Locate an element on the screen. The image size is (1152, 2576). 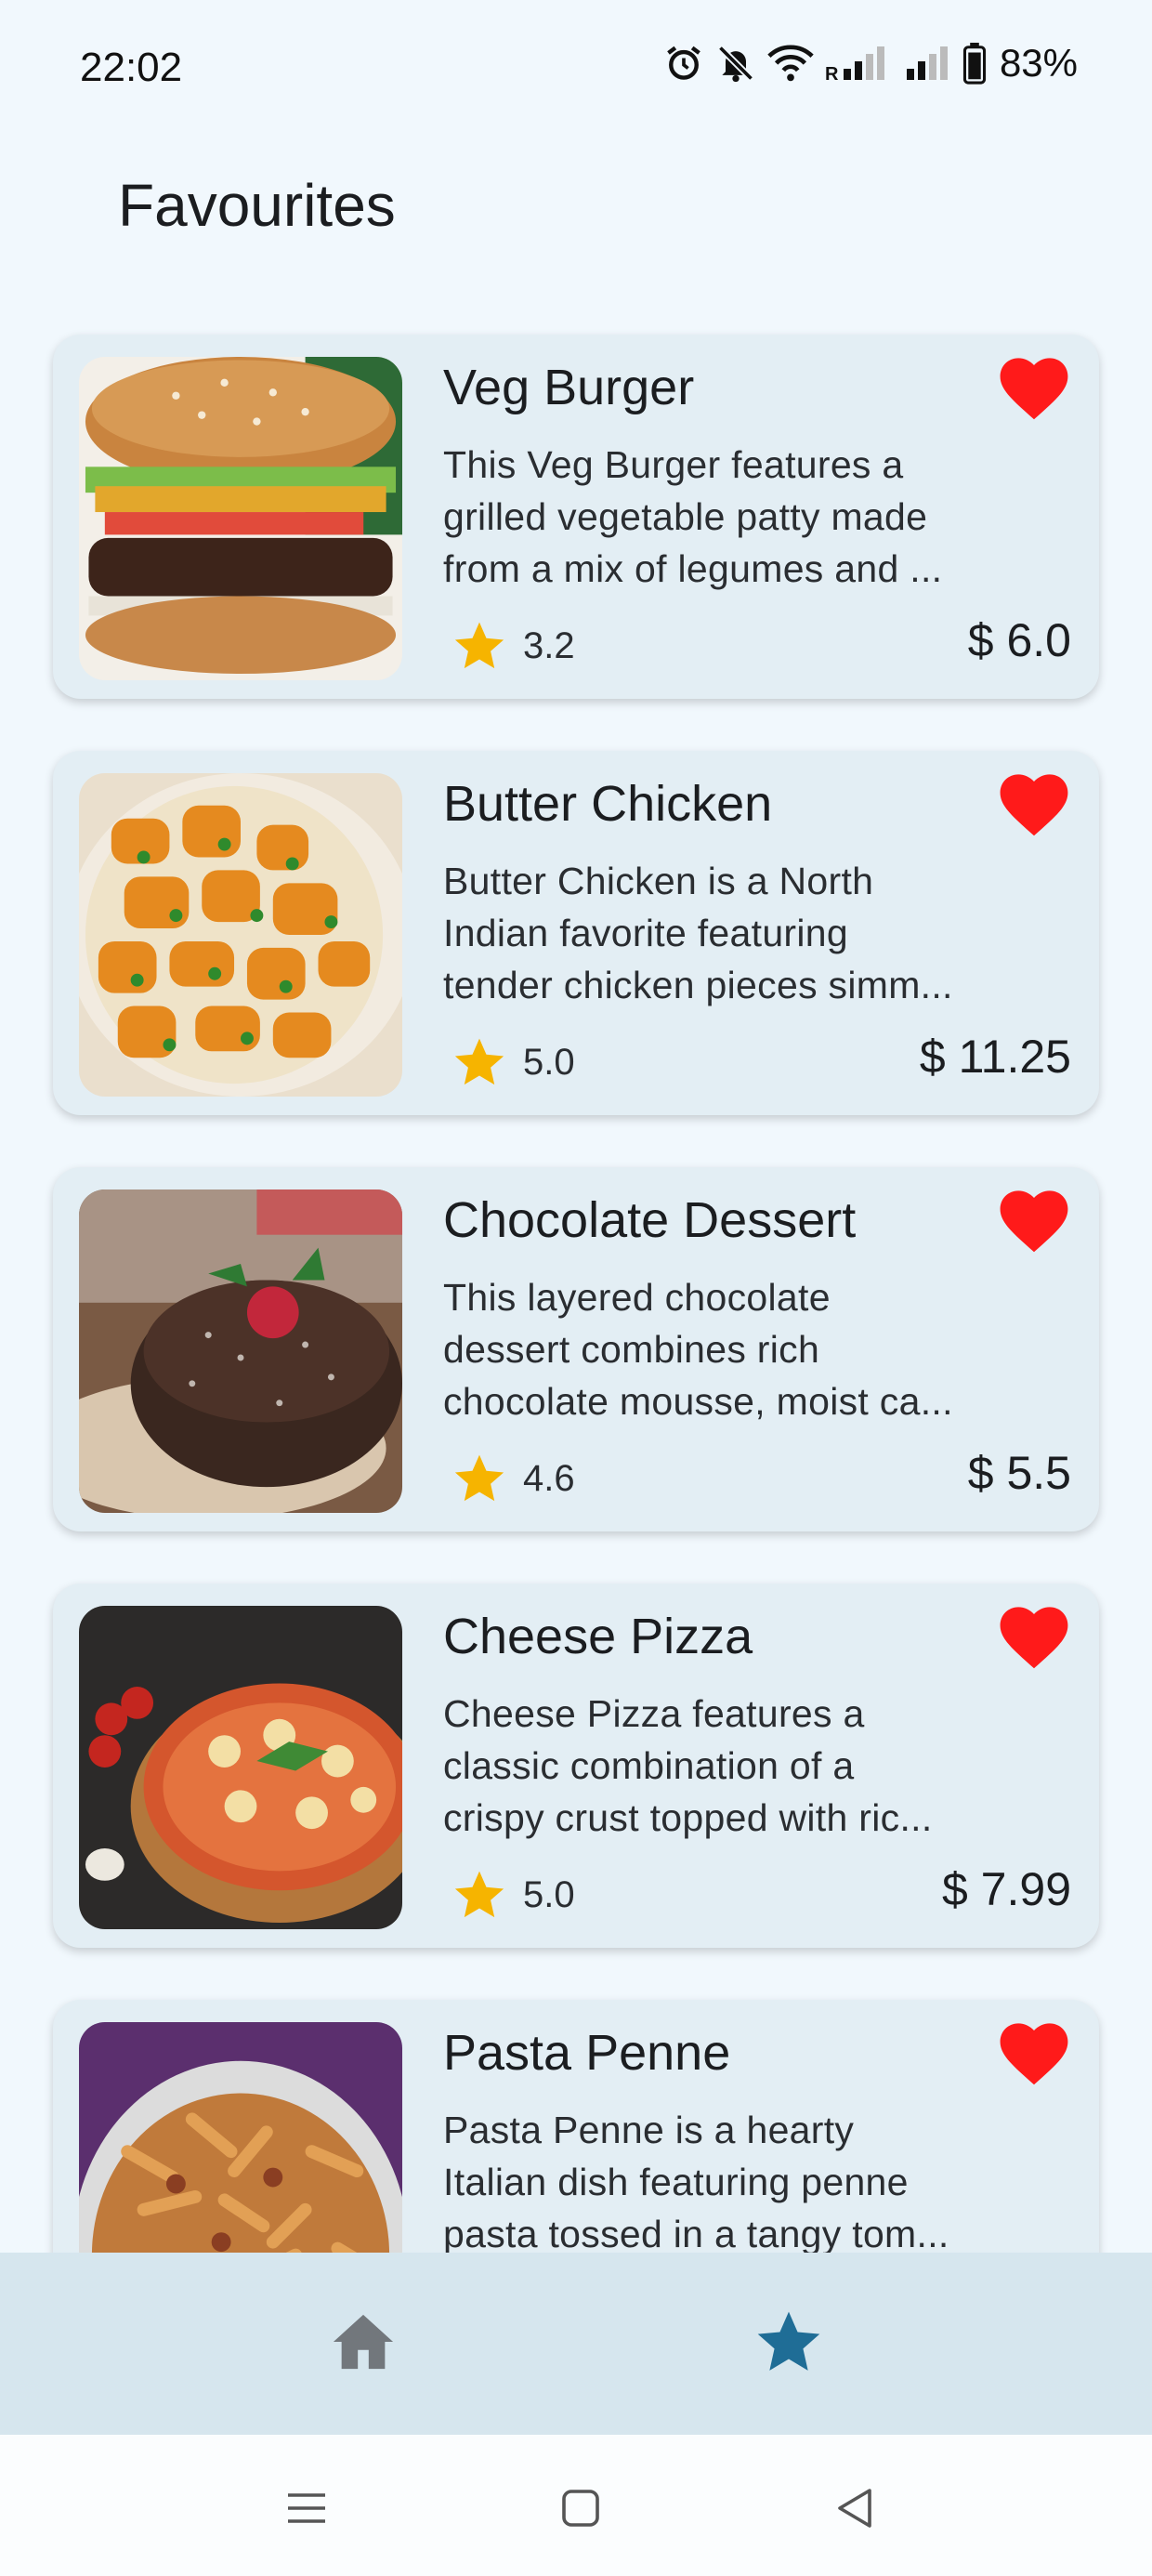
bottom-navigation is located at coordinates (576, 2344).